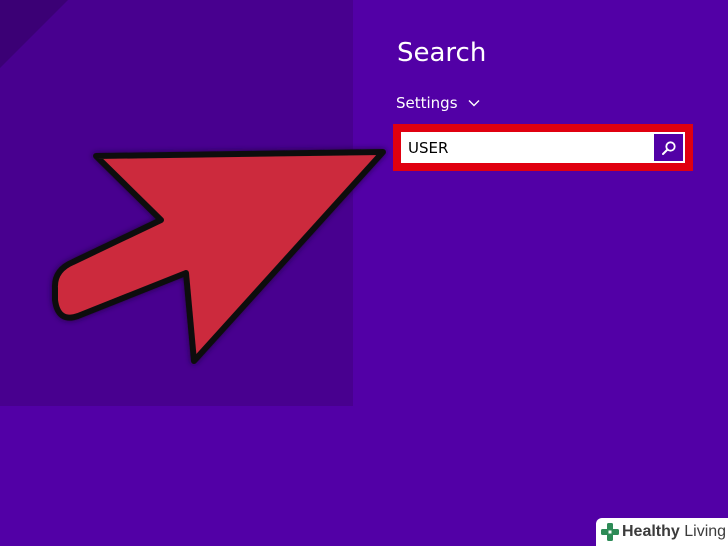  I want to click on corner-decoration, so click(34, 34).